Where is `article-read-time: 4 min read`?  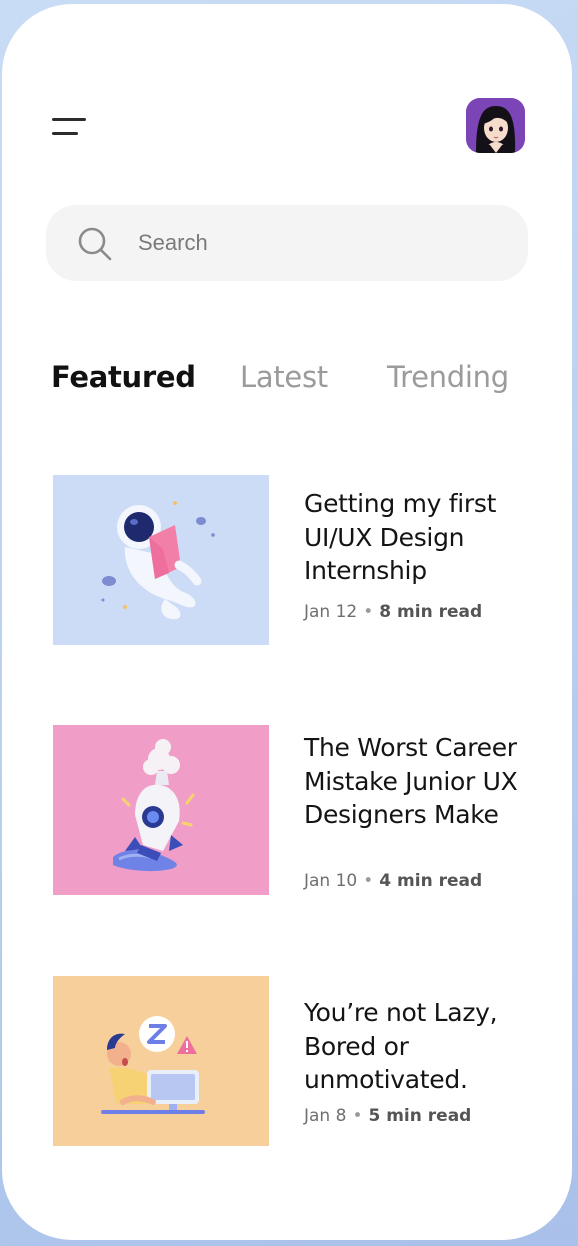 article-read-time: 4 min read is located at coordinates (431, 881).